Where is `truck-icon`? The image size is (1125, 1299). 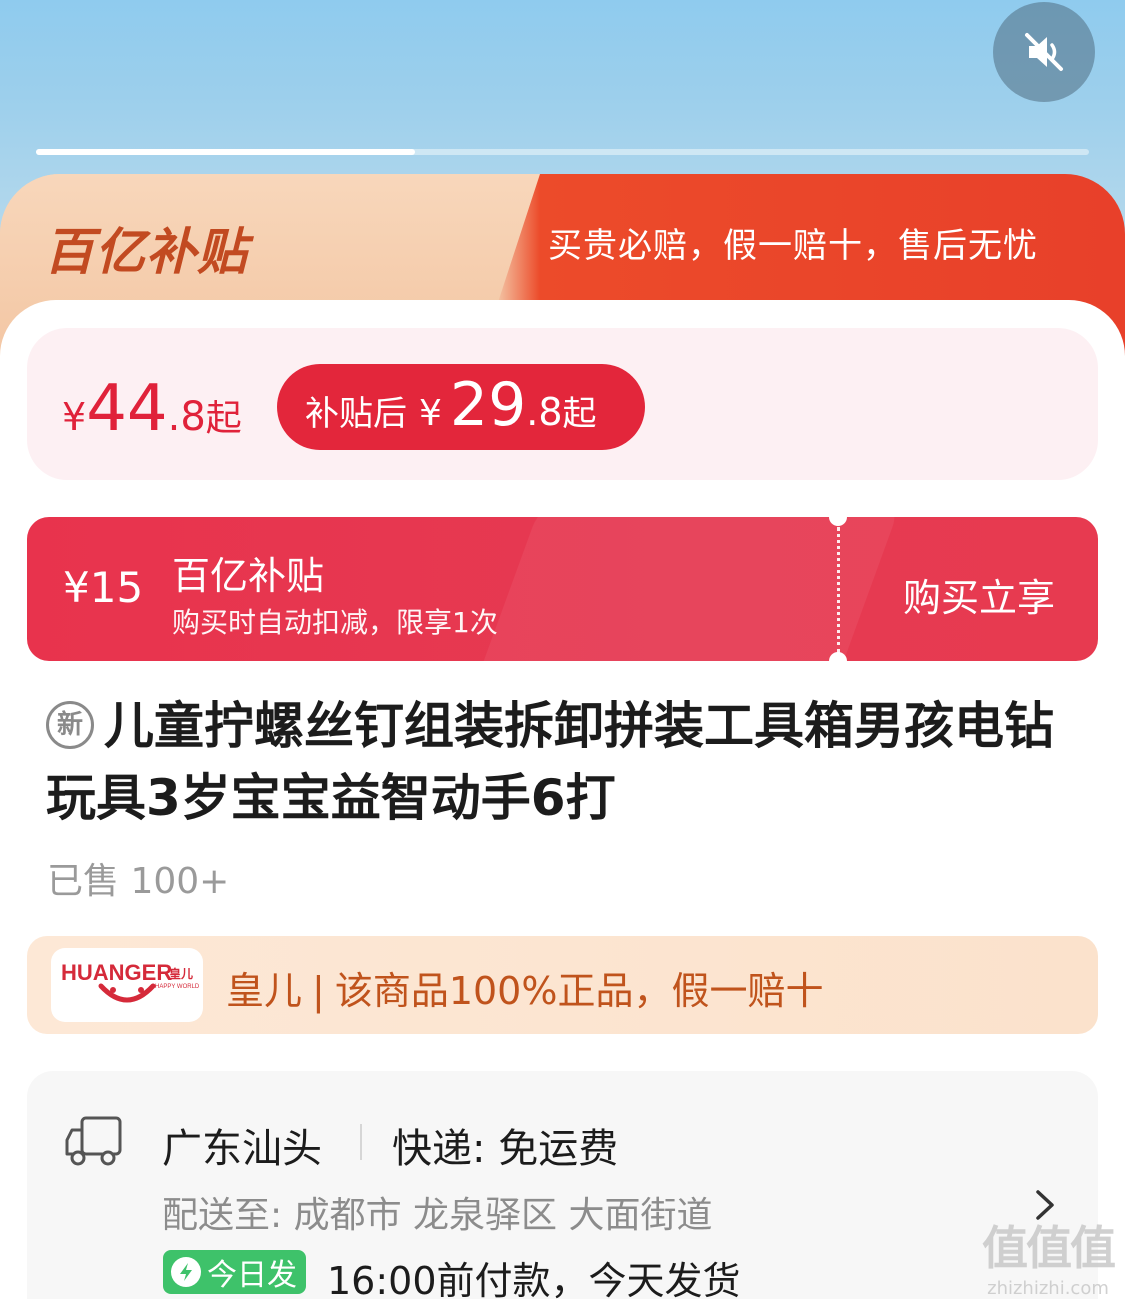
truck-icon is located at coordinates (94, 1144).